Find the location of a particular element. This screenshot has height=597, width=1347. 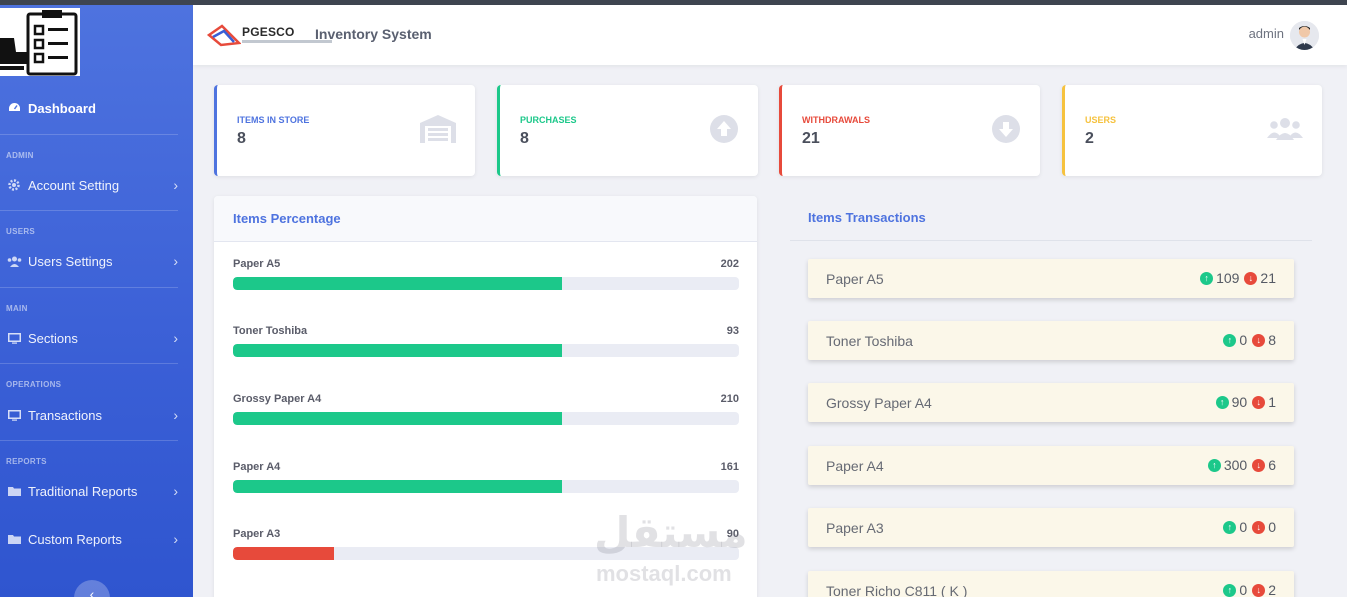

folder-icon is located at coordinates (14, 539).